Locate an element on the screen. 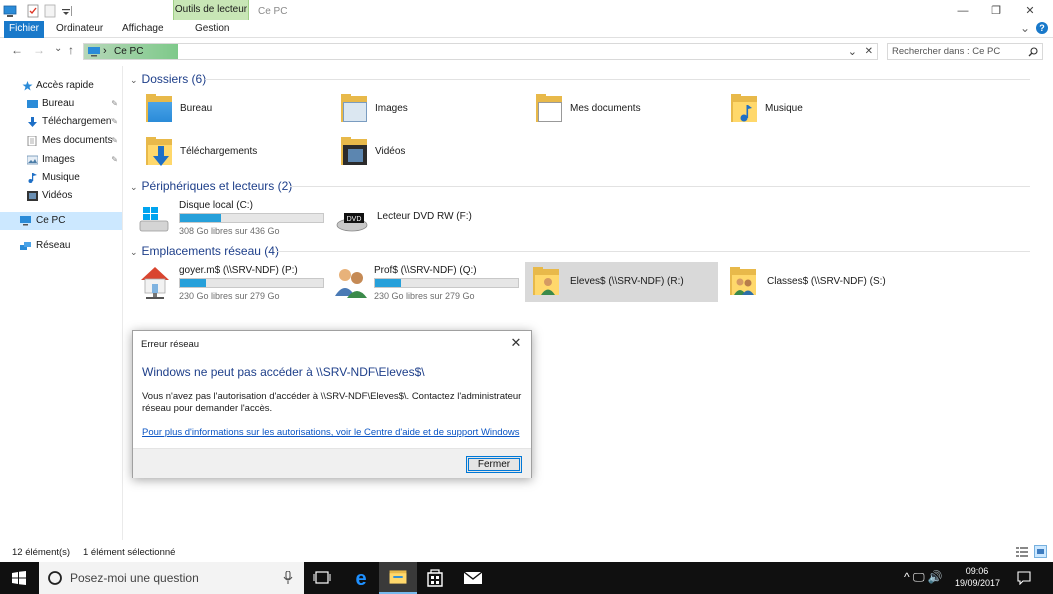 This screenshot has width=1053, height=594. close-button: ✕ is located at coordinates (1030, 11).